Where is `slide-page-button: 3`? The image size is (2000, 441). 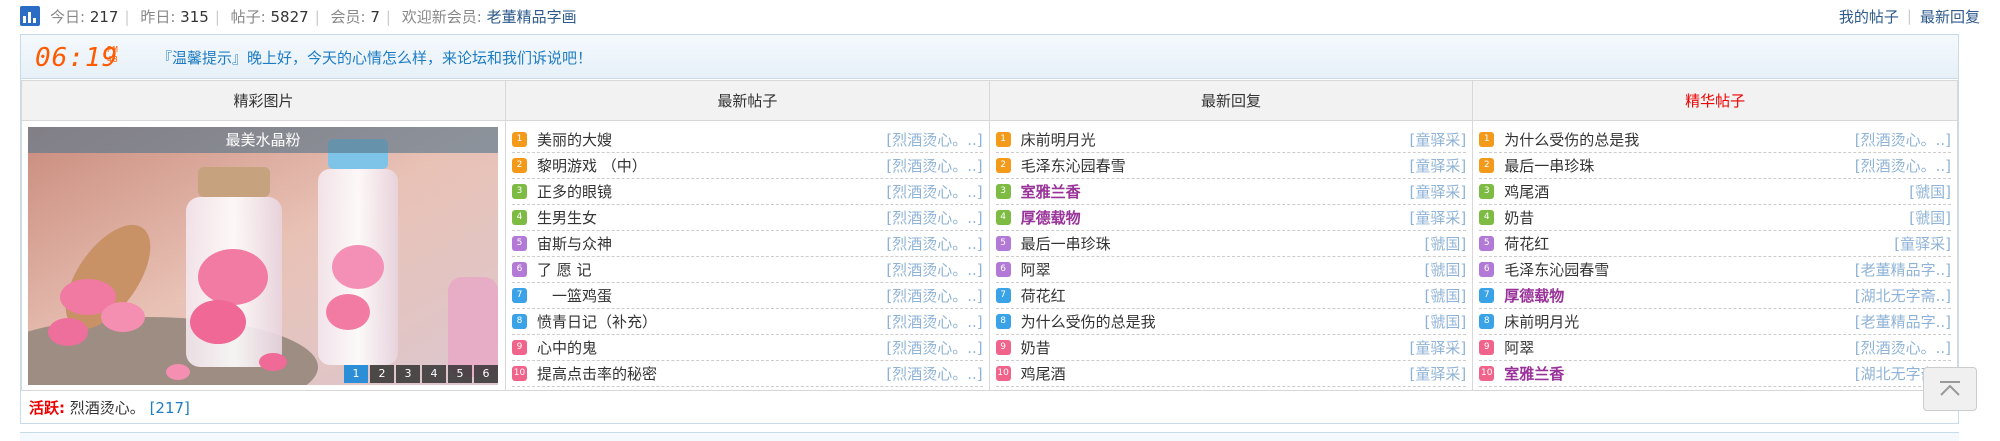
slide-page-button: 3 is located at coordinates (408, 374).